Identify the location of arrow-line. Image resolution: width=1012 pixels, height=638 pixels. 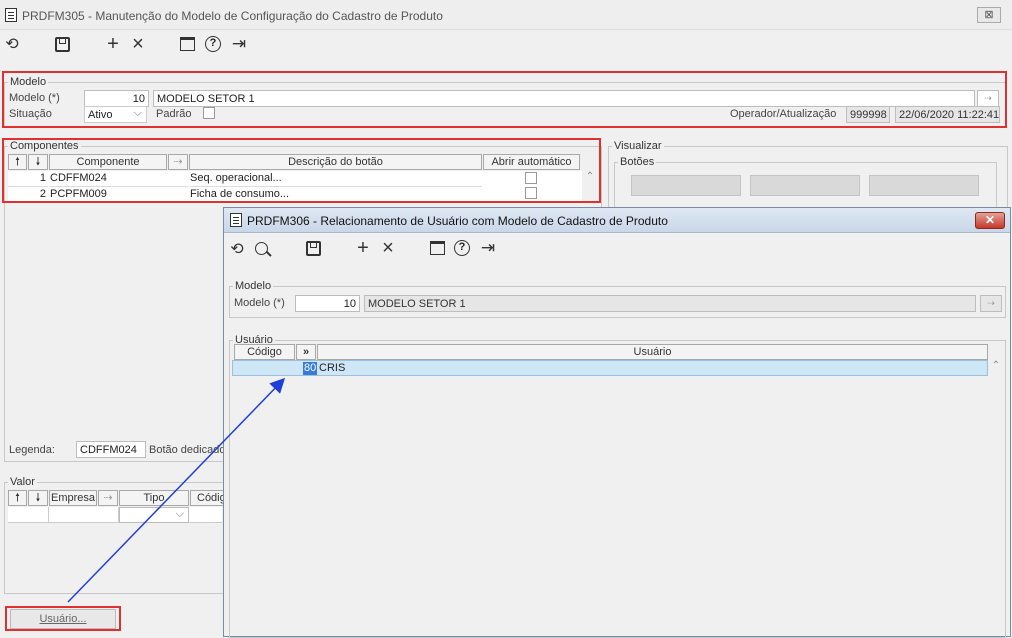
(176, 490).